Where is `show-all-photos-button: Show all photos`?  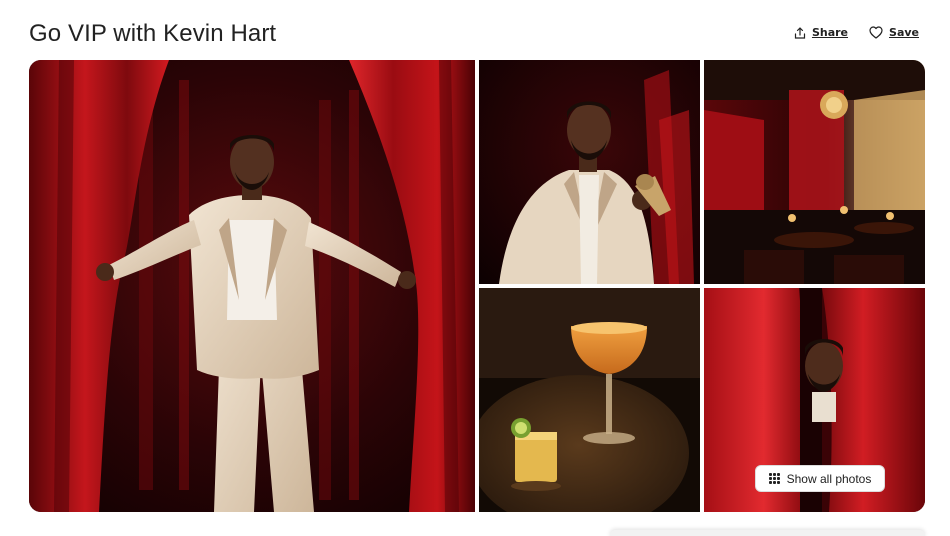
show-all-photos-button: Show all photos is located at coordinates (820, 478).